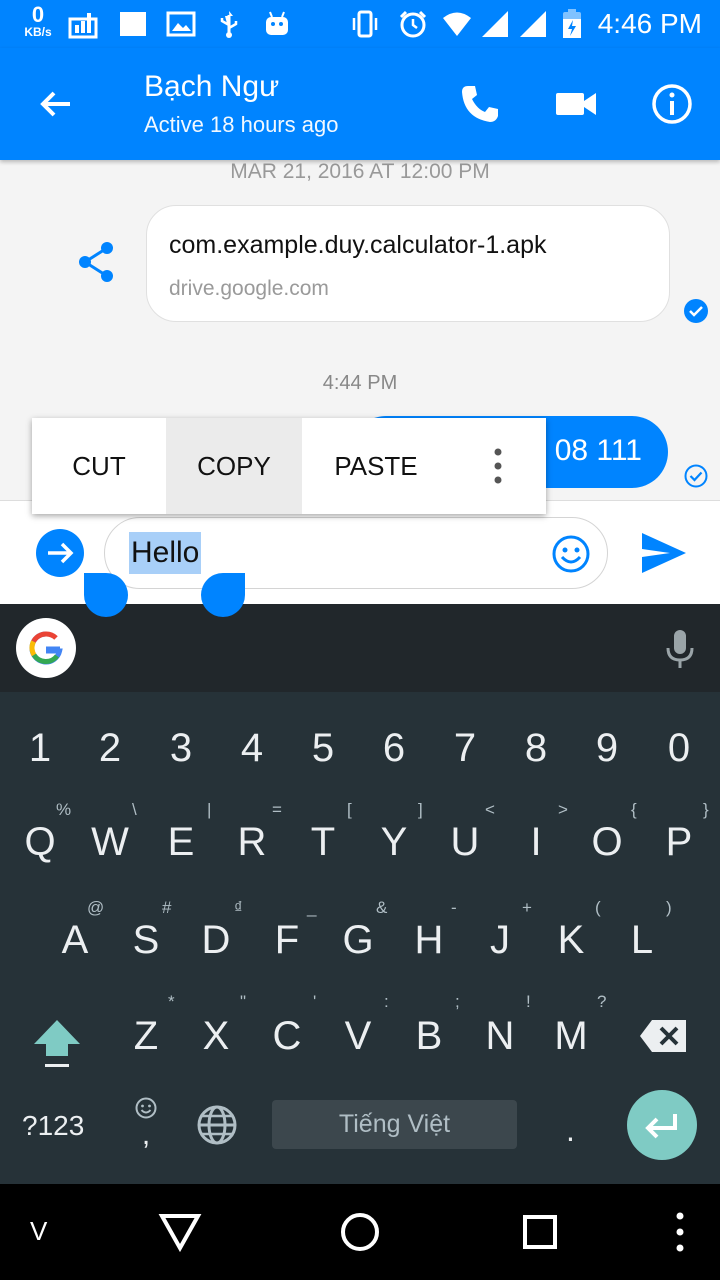 This screenshot has width=720, height=1280. Describe the element at coordinates (165, 553) in the screenshot. I see `message-input-text: Hello` at that location.